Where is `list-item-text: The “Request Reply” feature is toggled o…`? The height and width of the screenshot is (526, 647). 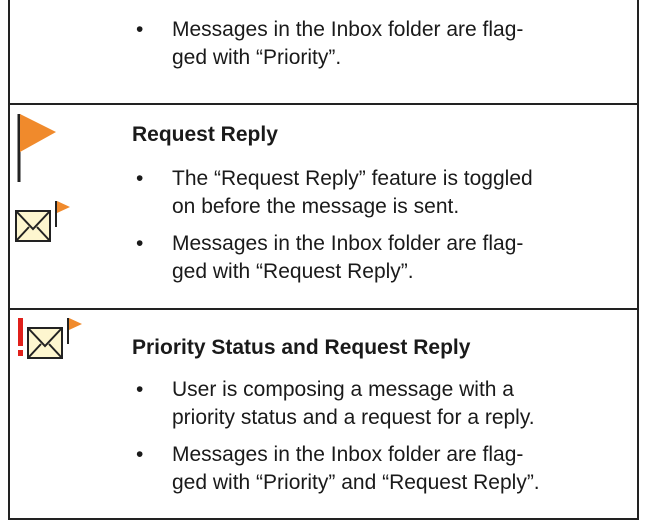
list-item-text: The “Request Reply” feature is toggled o… is located at coordinates (352, 192).